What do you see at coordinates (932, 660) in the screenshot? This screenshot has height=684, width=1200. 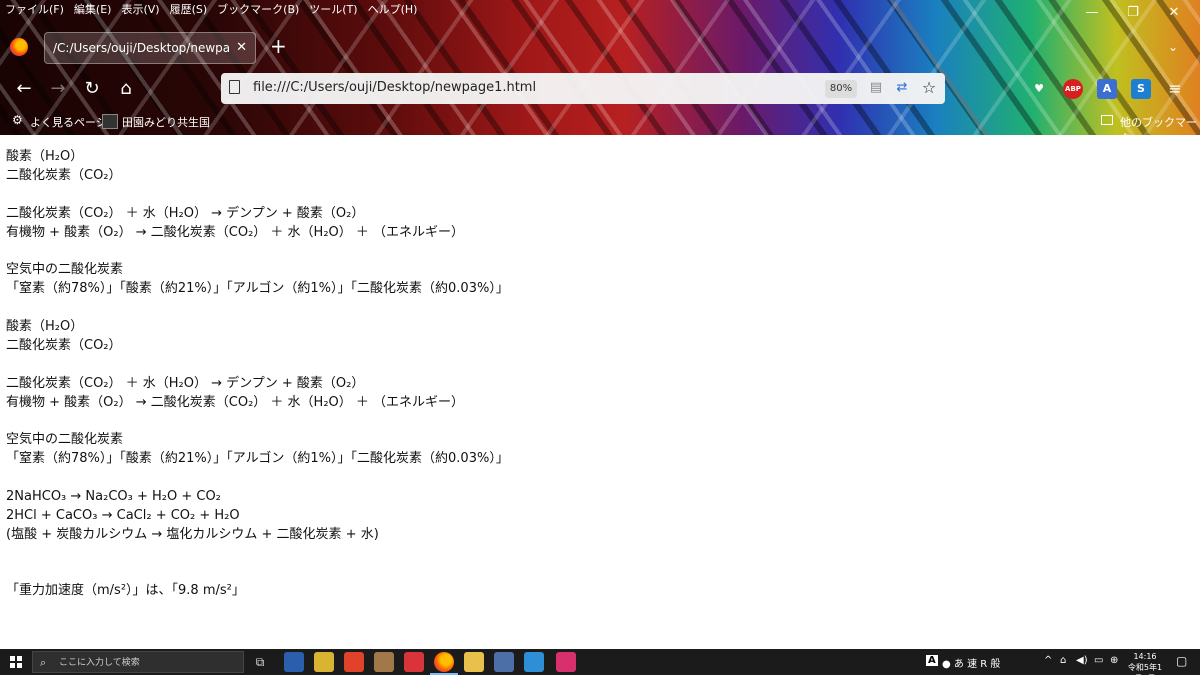 I see `ime-indicator: A` at bounding box center [932, 660].